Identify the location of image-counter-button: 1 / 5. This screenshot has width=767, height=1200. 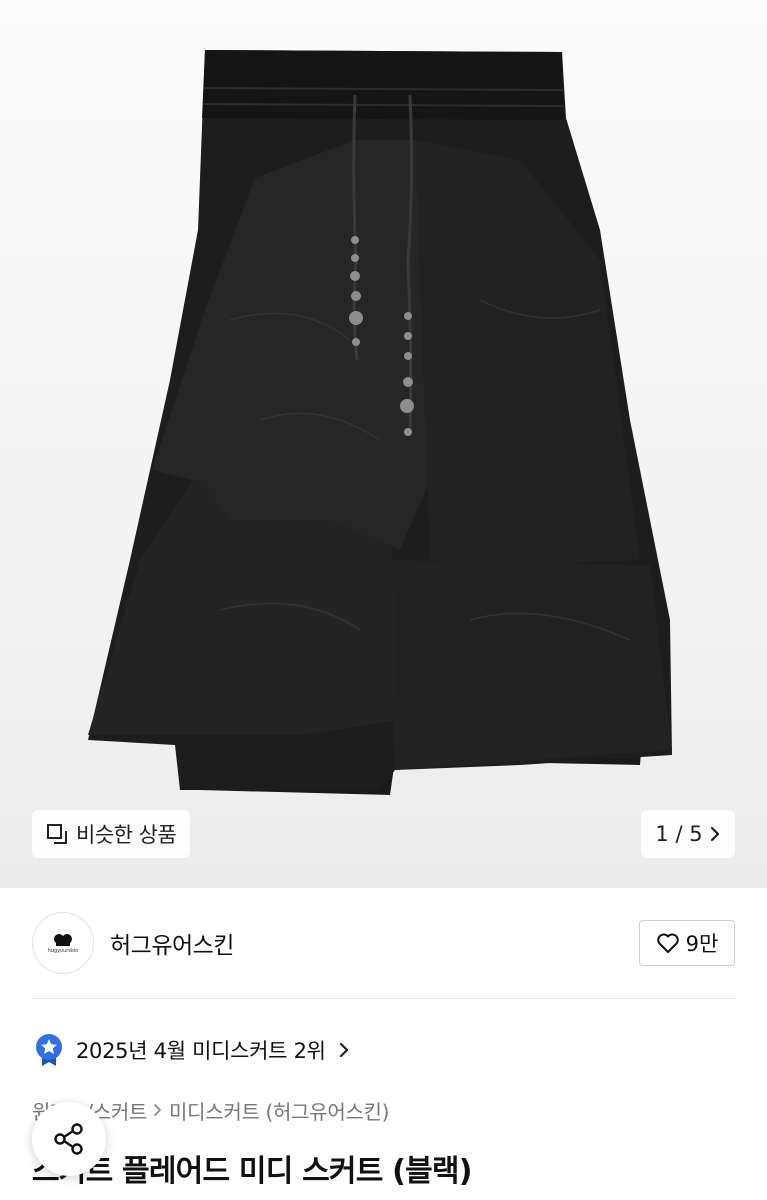
(688, 834).